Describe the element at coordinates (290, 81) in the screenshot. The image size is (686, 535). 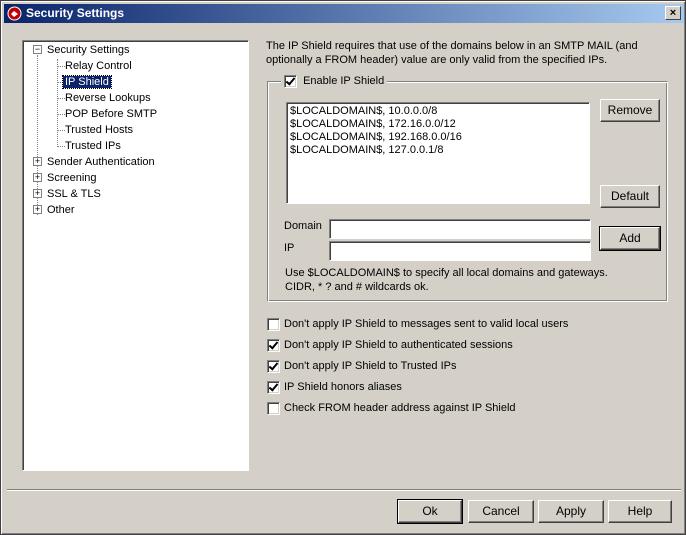
I see `enable-ip-shield-checkbox` at that location.